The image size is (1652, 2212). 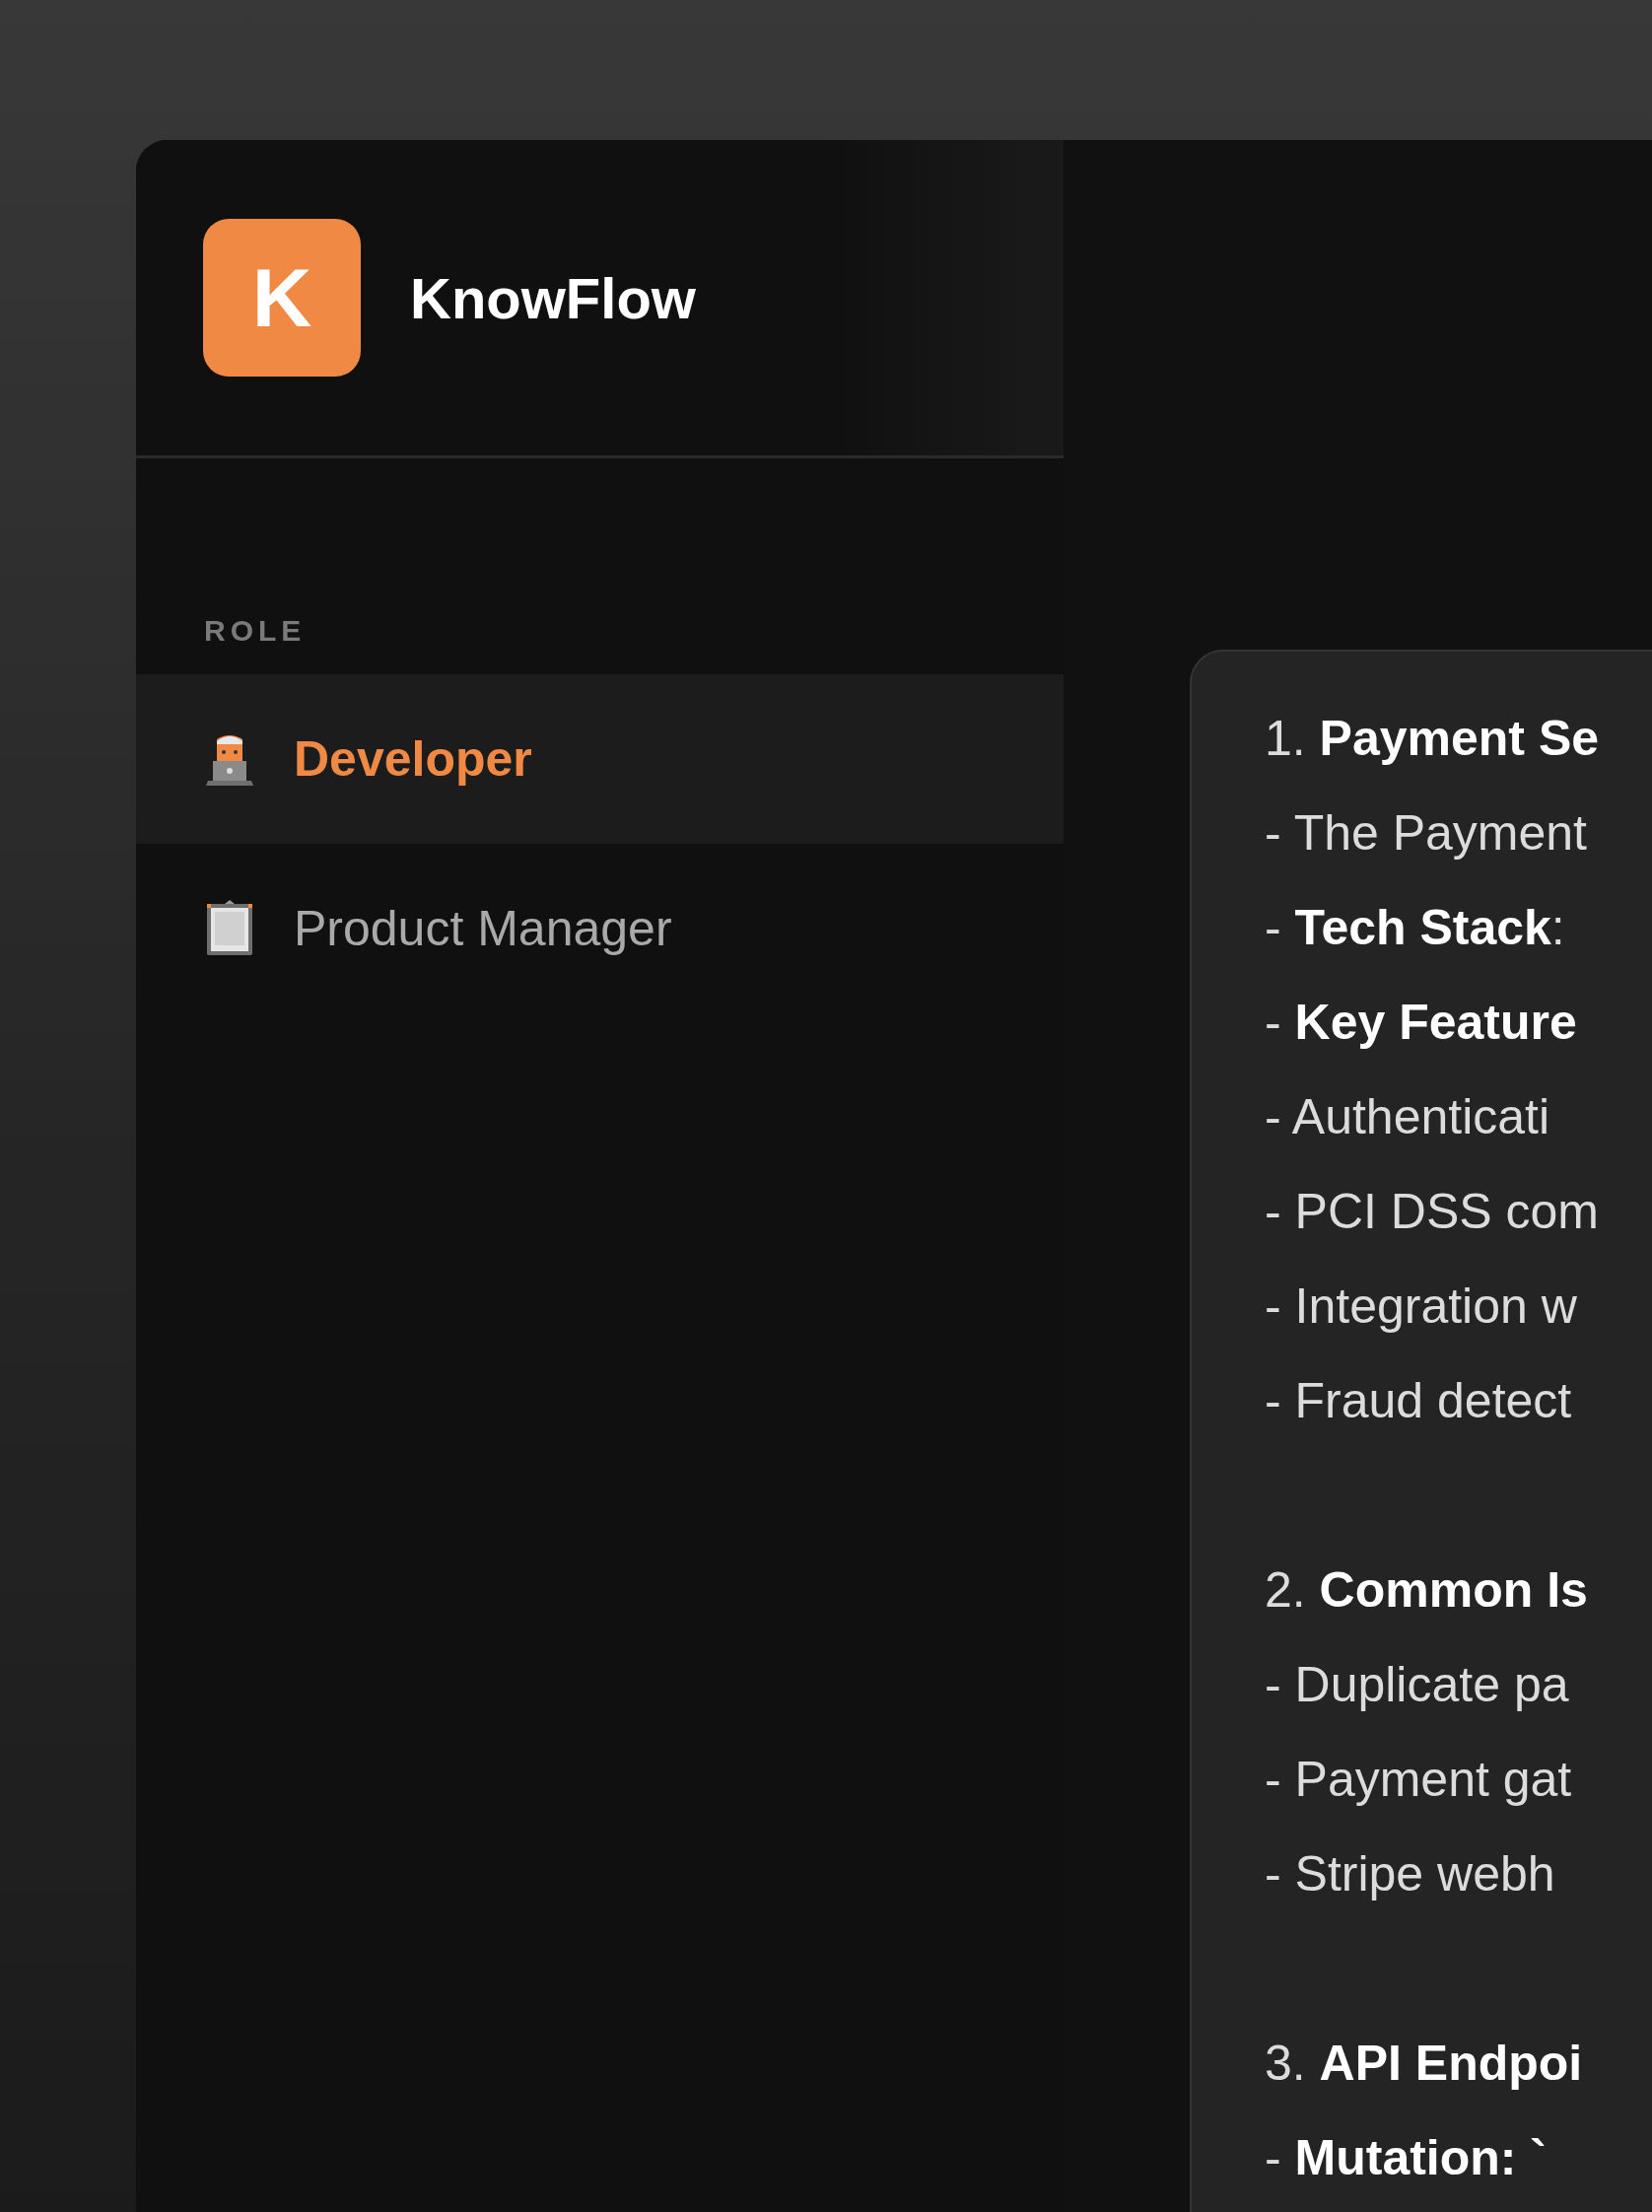 I want to click on answer-line: - Fraud detect, so click(x=1419, y=1401).